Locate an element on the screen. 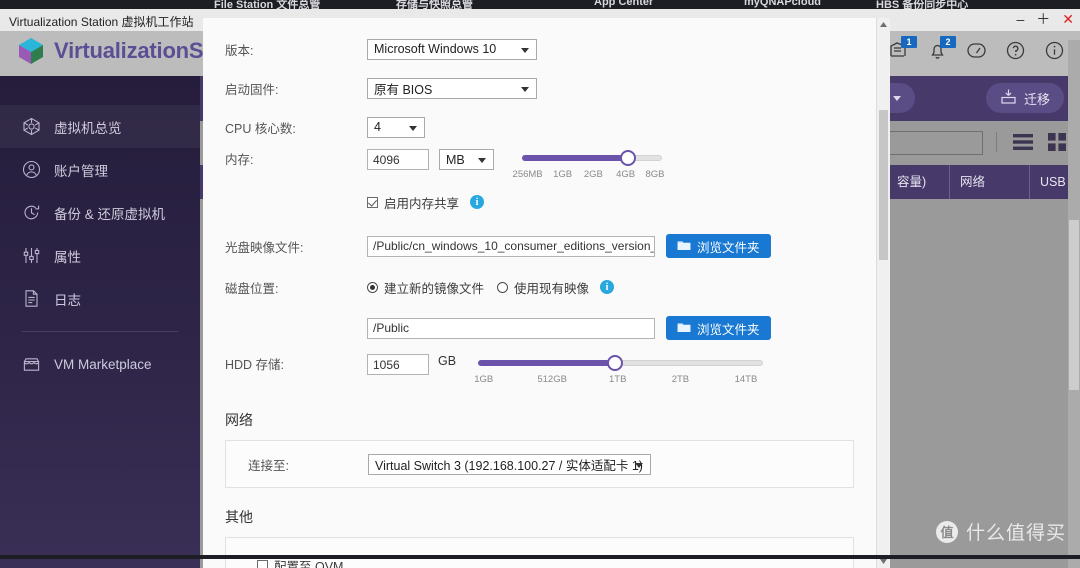  hdd-slider-group: 1GB 512GB 1TB 2TB 14TB is located at coordinates (619, 371).